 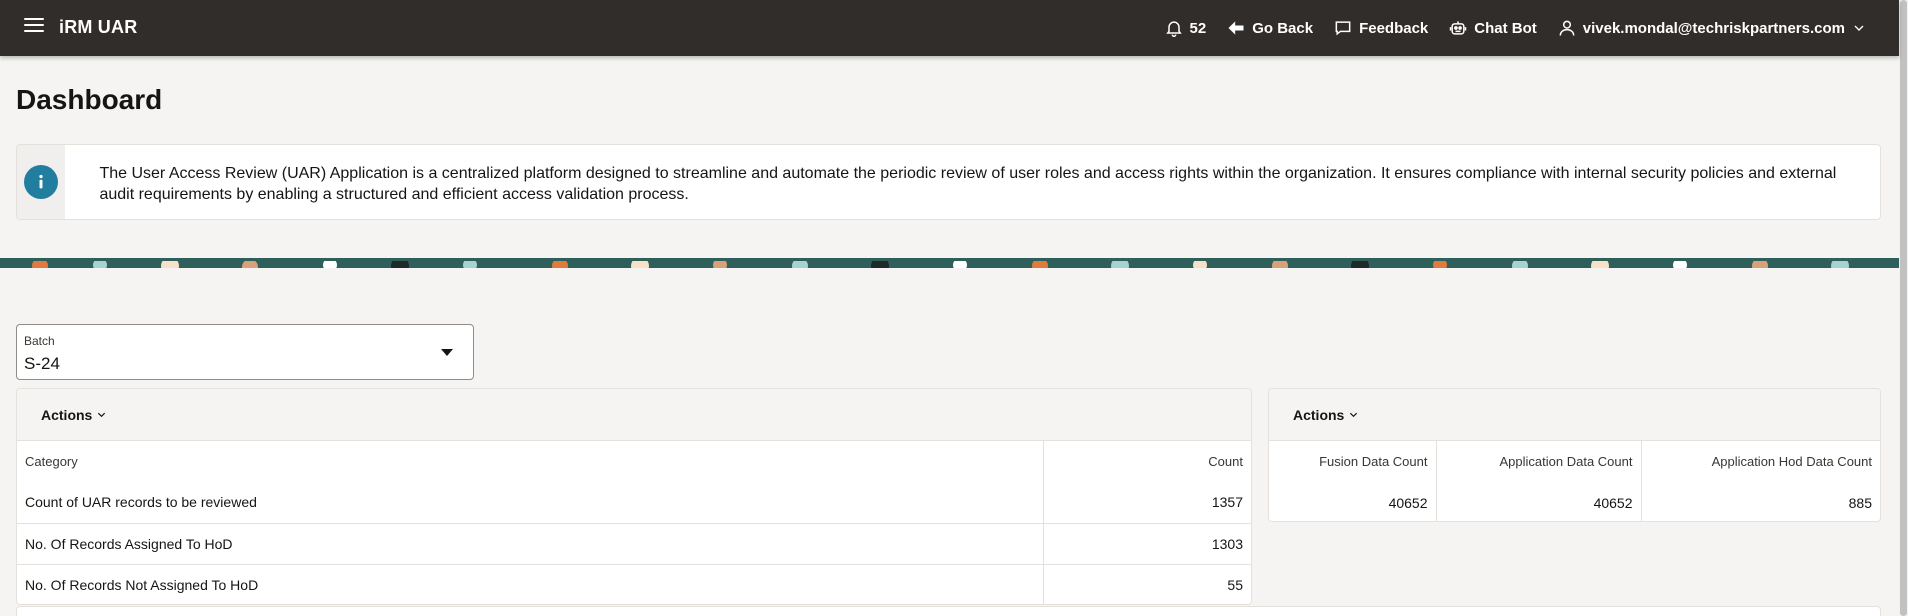 What do you see at coordinates (39, 341) in the screenshot?
I see `batch-label: Batch` at bounding box center [39, 341].